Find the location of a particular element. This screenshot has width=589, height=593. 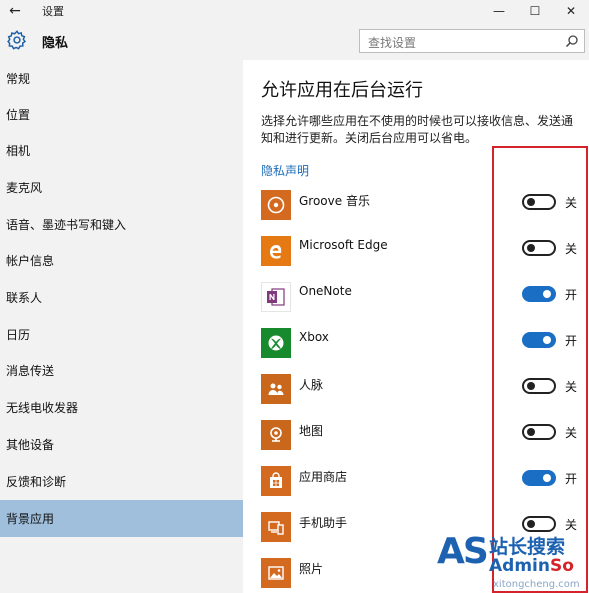

maps-icon is located at coordinates (276, 435).